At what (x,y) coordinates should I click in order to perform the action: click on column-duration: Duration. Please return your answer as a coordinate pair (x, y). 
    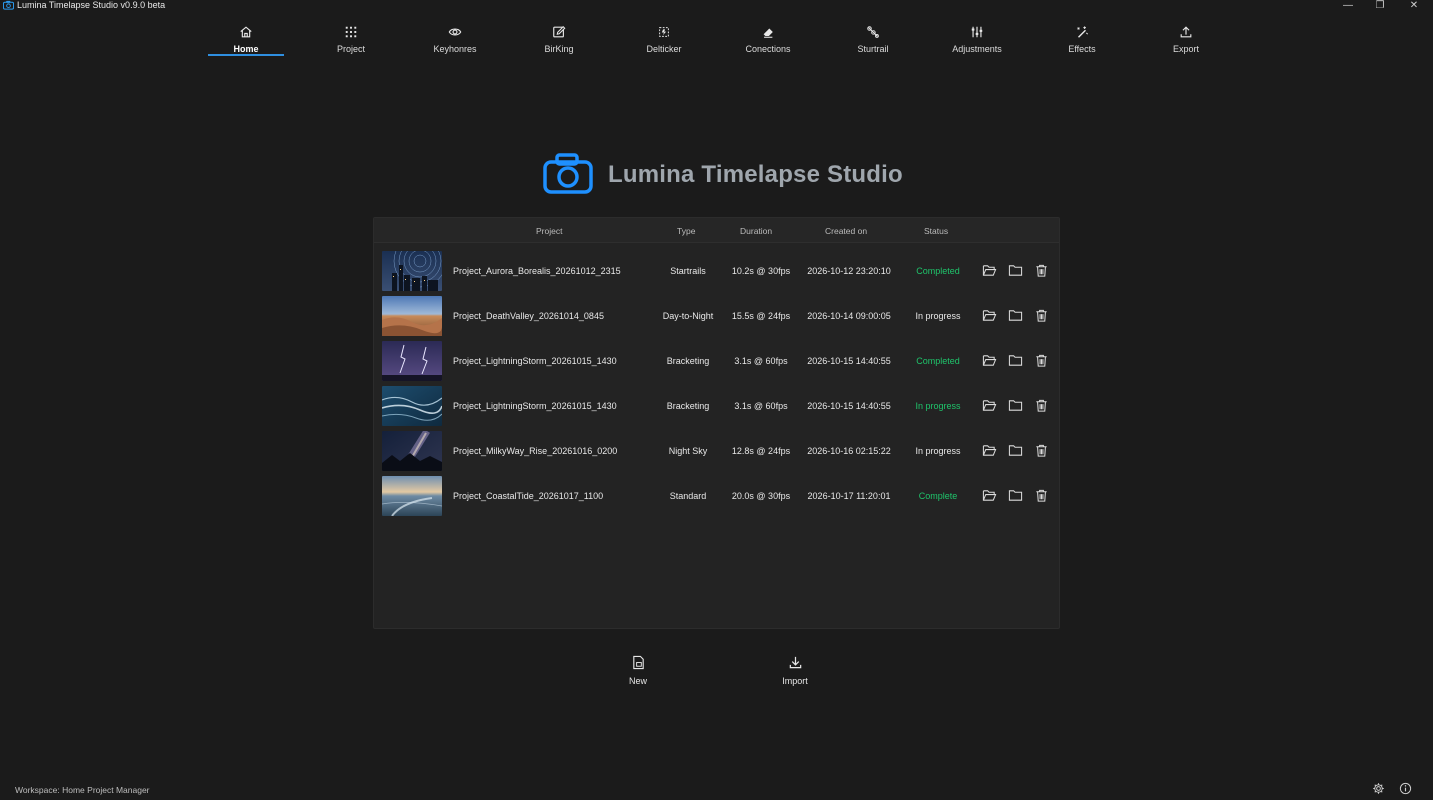
    Looking at the image, I should click on (756, 231).